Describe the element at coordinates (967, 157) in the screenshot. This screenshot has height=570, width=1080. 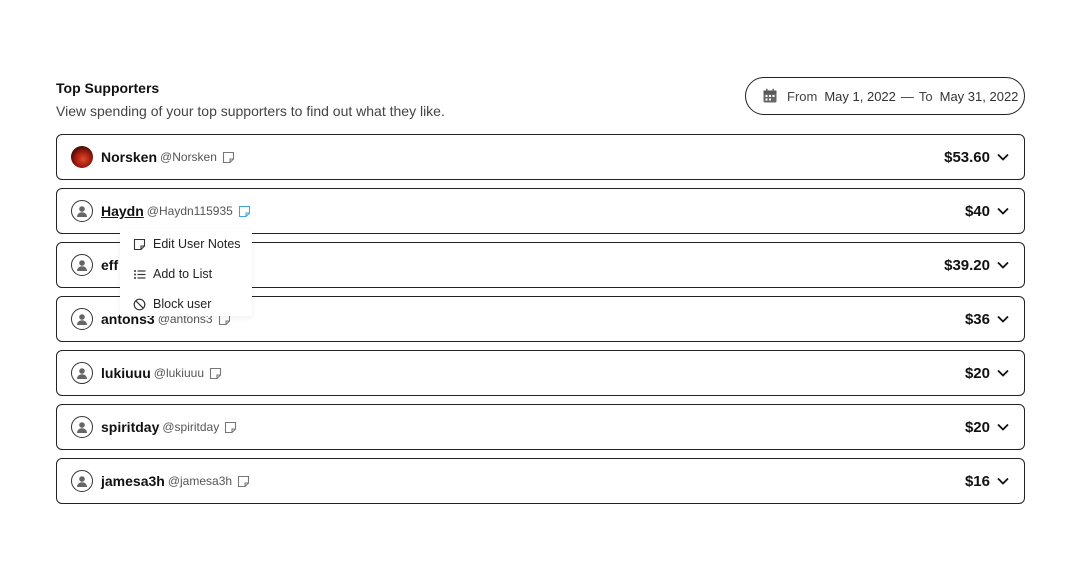
I see `supporter-amount: $53.60` at that location.